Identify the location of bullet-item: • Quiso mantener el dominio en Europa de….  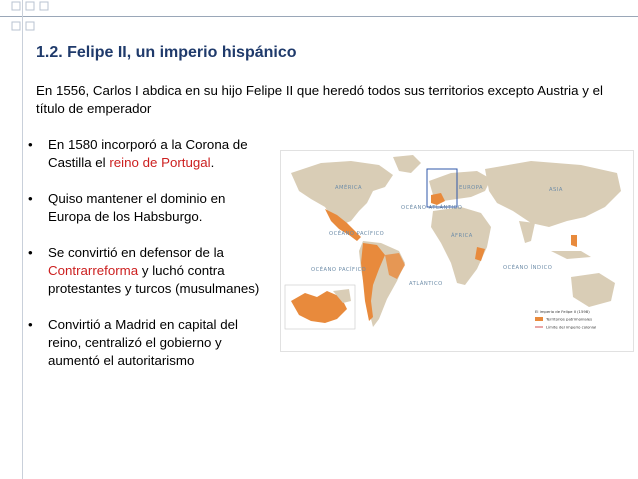
(146, 208).